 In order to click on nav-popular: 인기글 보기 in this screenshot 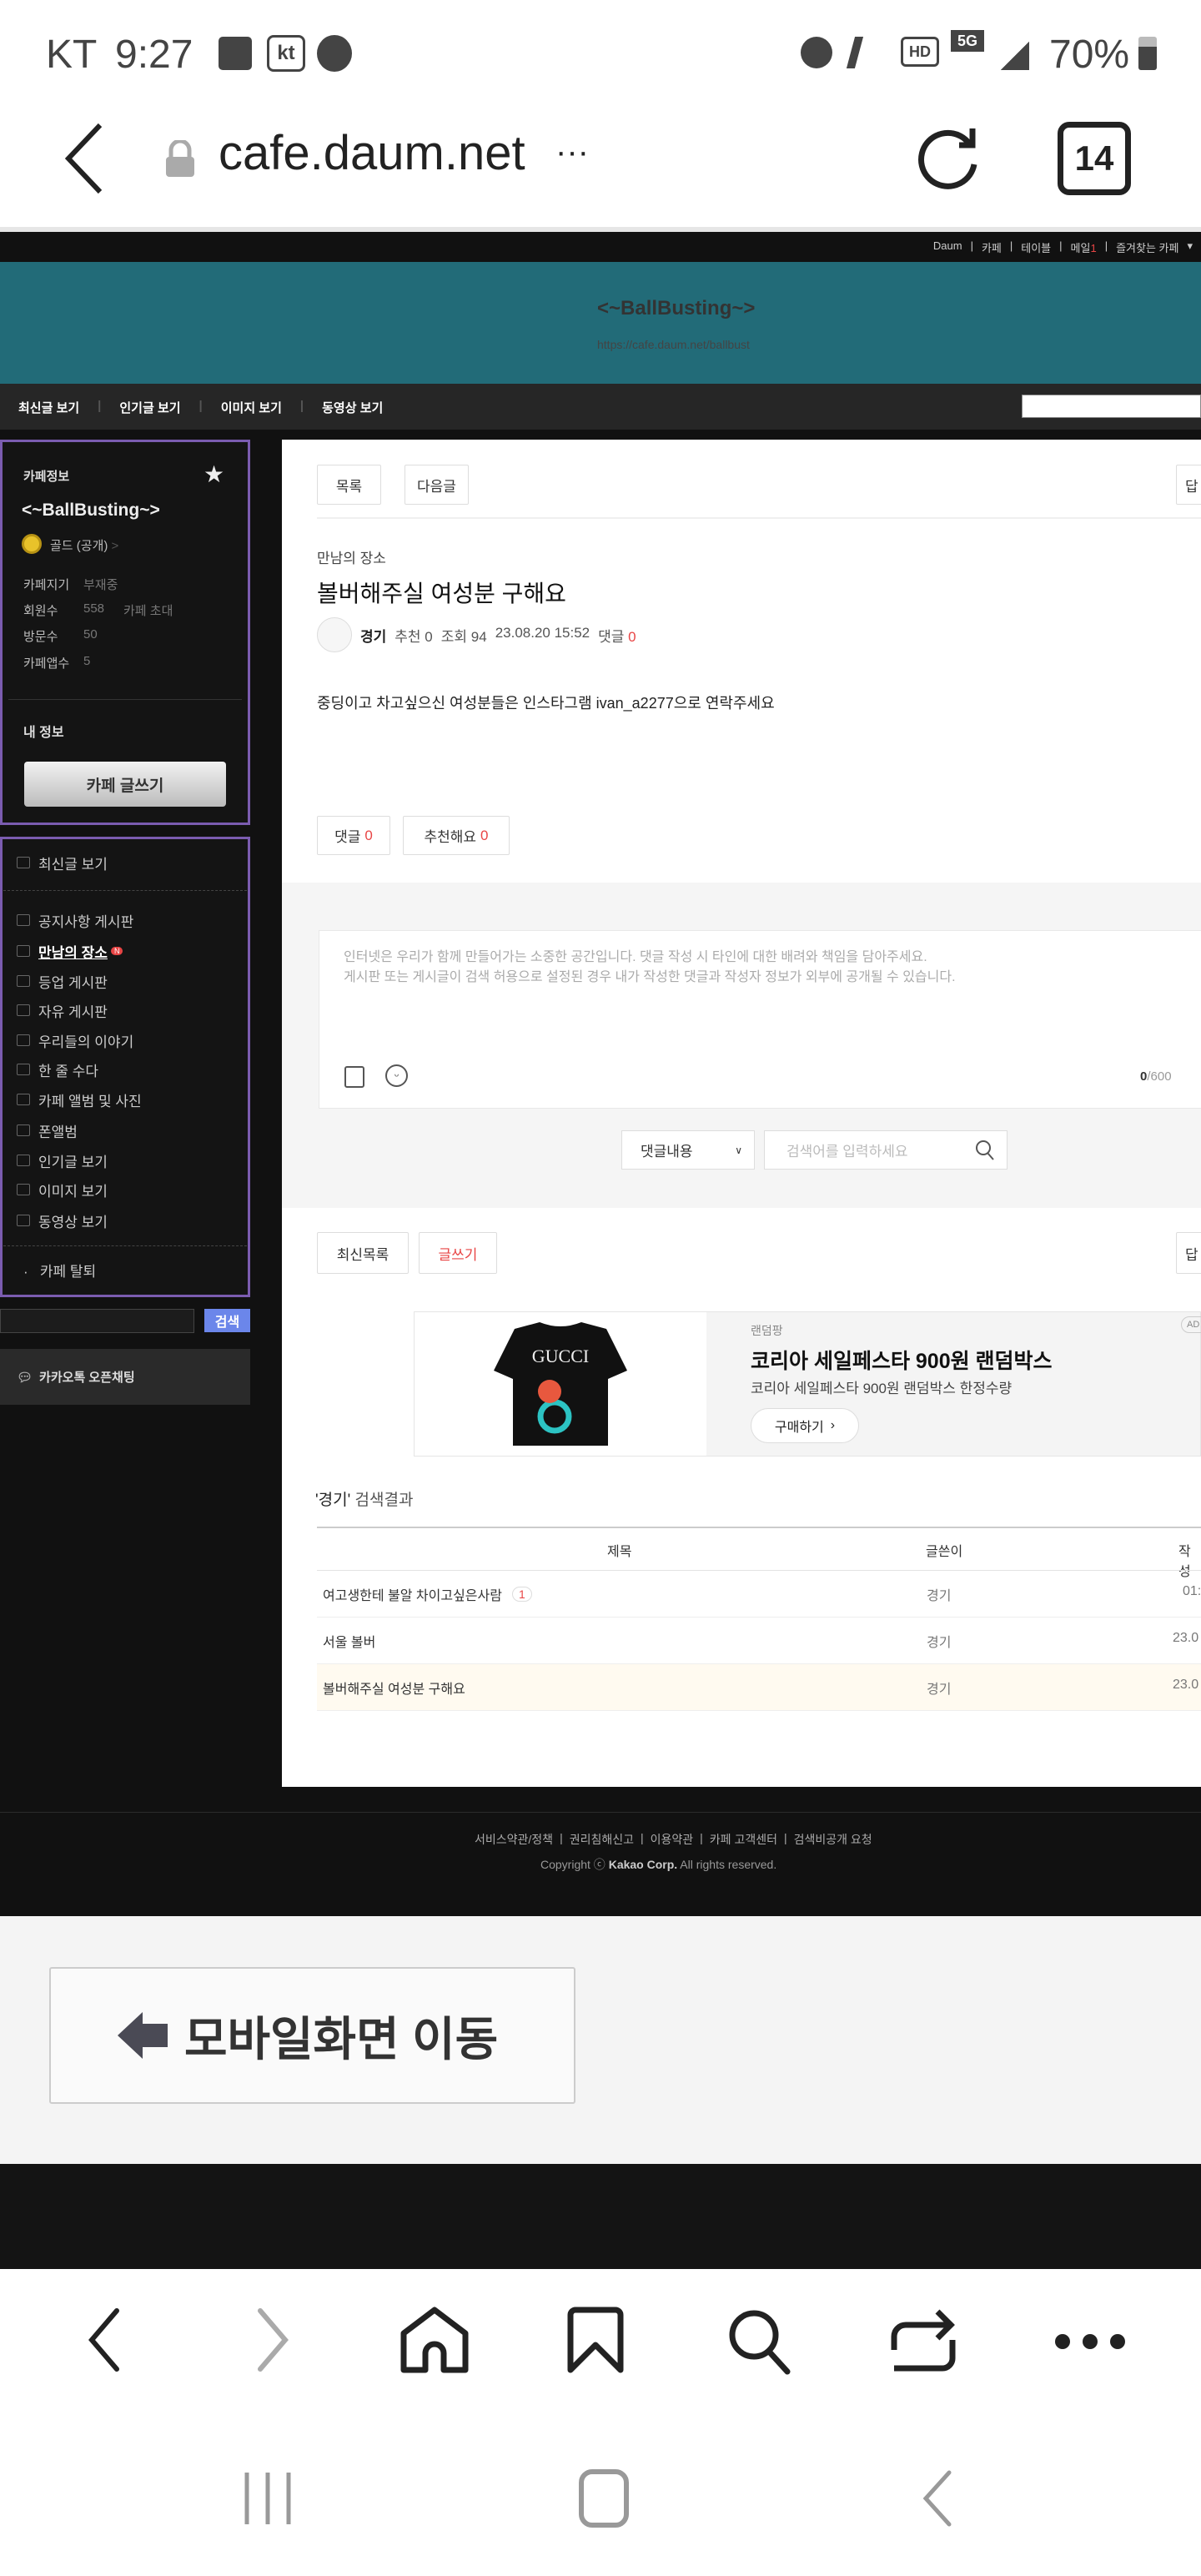, I will do `click(150, 407)`.